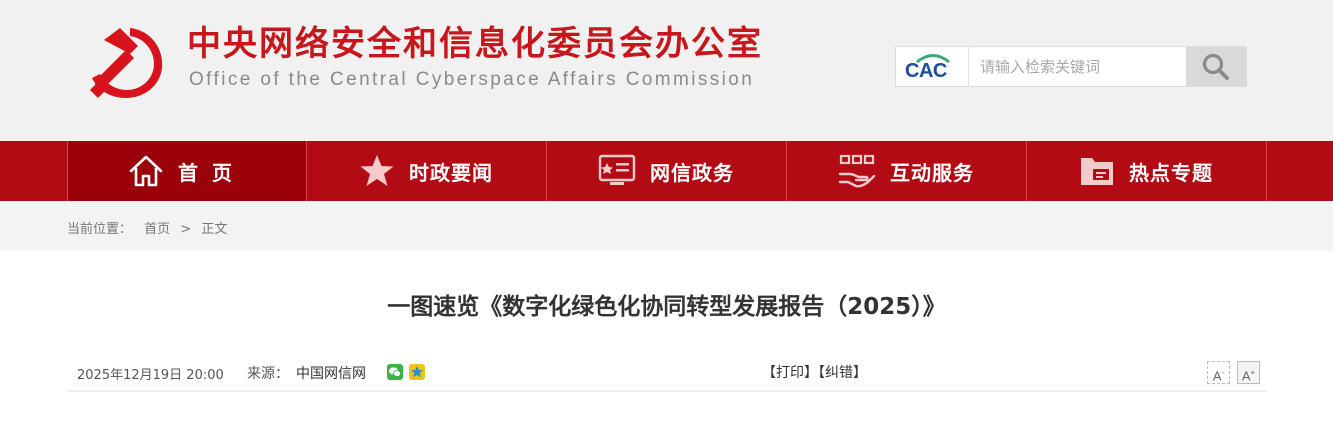  I want to click on nav-item-government-affairs: 网信政务, so click(665, 171).